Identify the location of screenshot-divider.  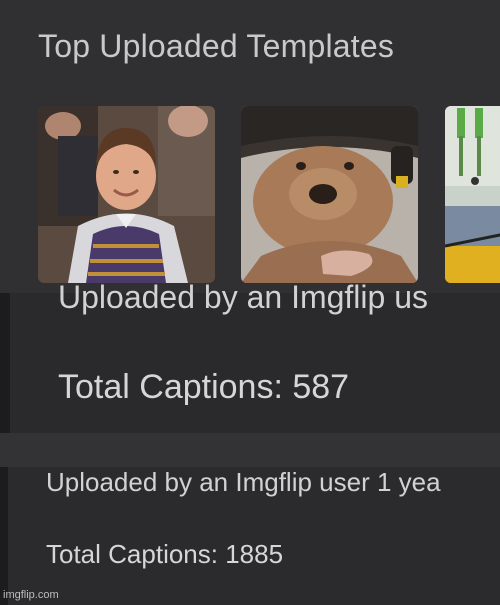
(250, 450).